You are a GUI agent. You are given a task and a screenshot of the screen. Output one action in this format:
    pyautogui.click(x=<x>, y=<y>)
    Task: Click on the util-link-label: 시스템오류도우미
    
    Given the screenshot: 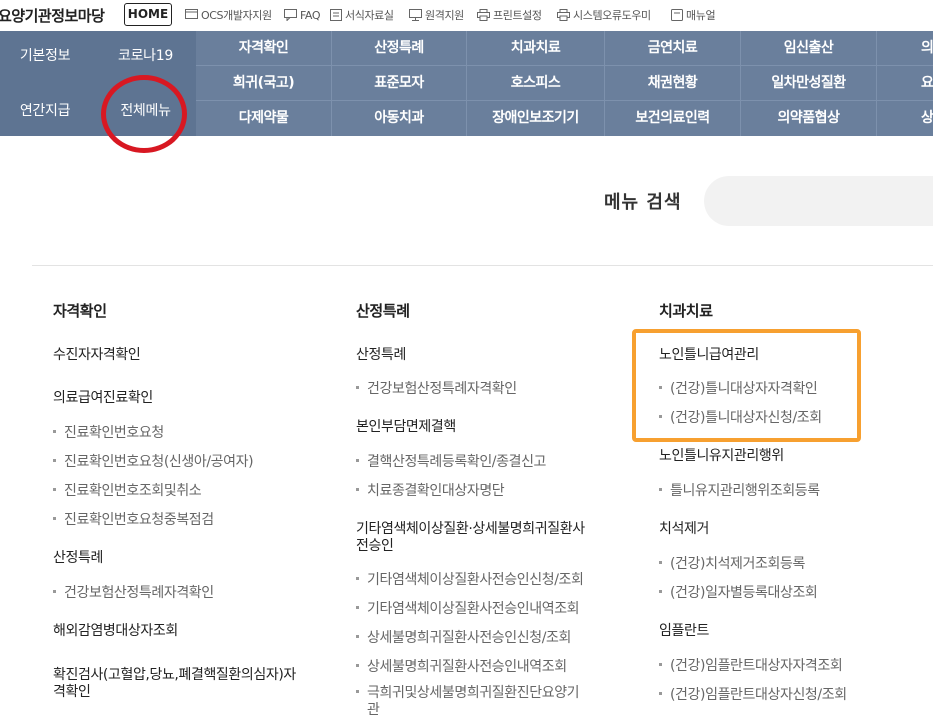 What is the action you would take?
    pyautogui.click(x=612, y=15)
    